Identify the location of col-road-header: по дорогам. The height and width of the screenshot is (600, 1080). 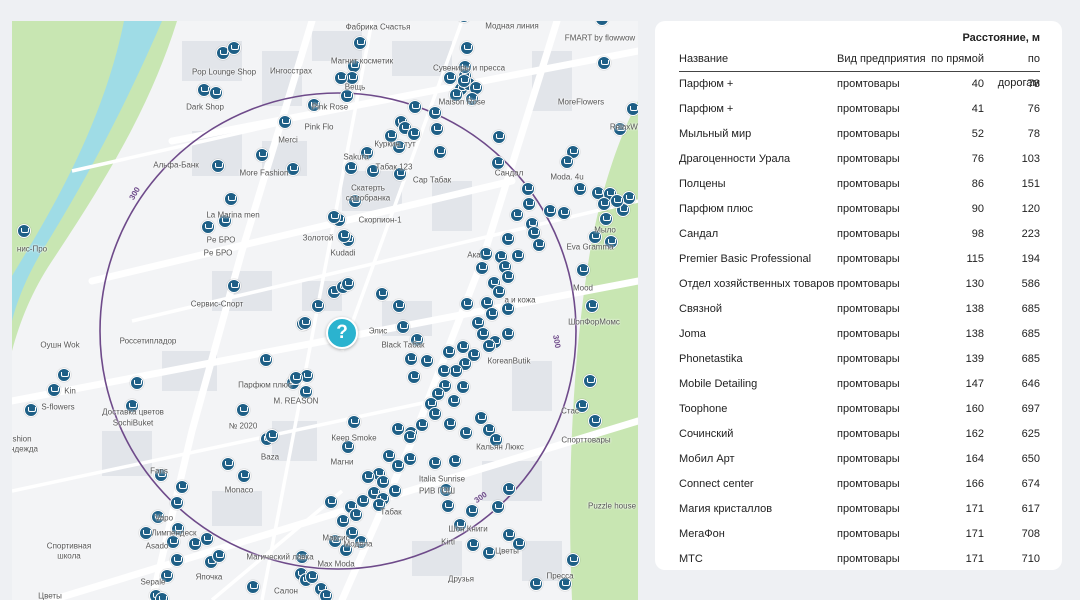
(1012, 68).